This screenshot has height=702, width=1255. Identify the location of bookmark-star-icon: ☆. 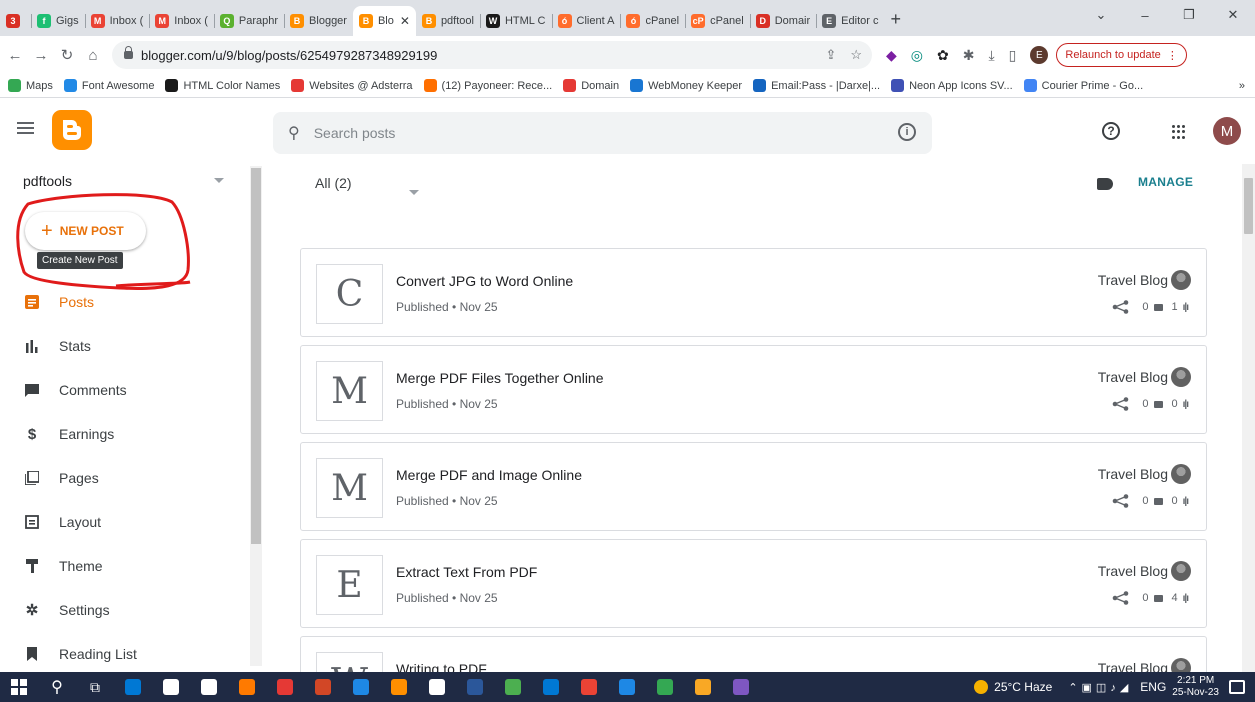
(856, 55).